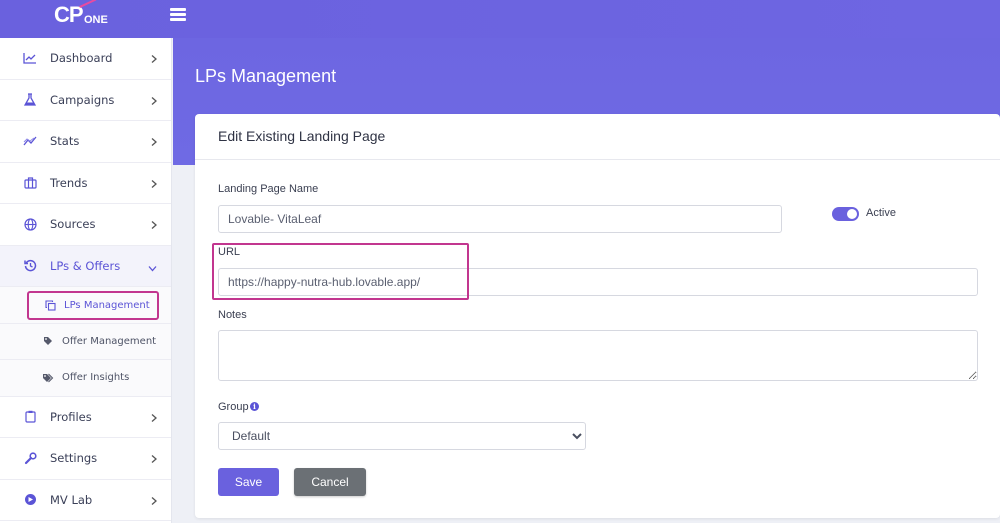  Describe the element at coordinates (178, 15) in the screenshot. I see `menu-toggle-icon` at that location.